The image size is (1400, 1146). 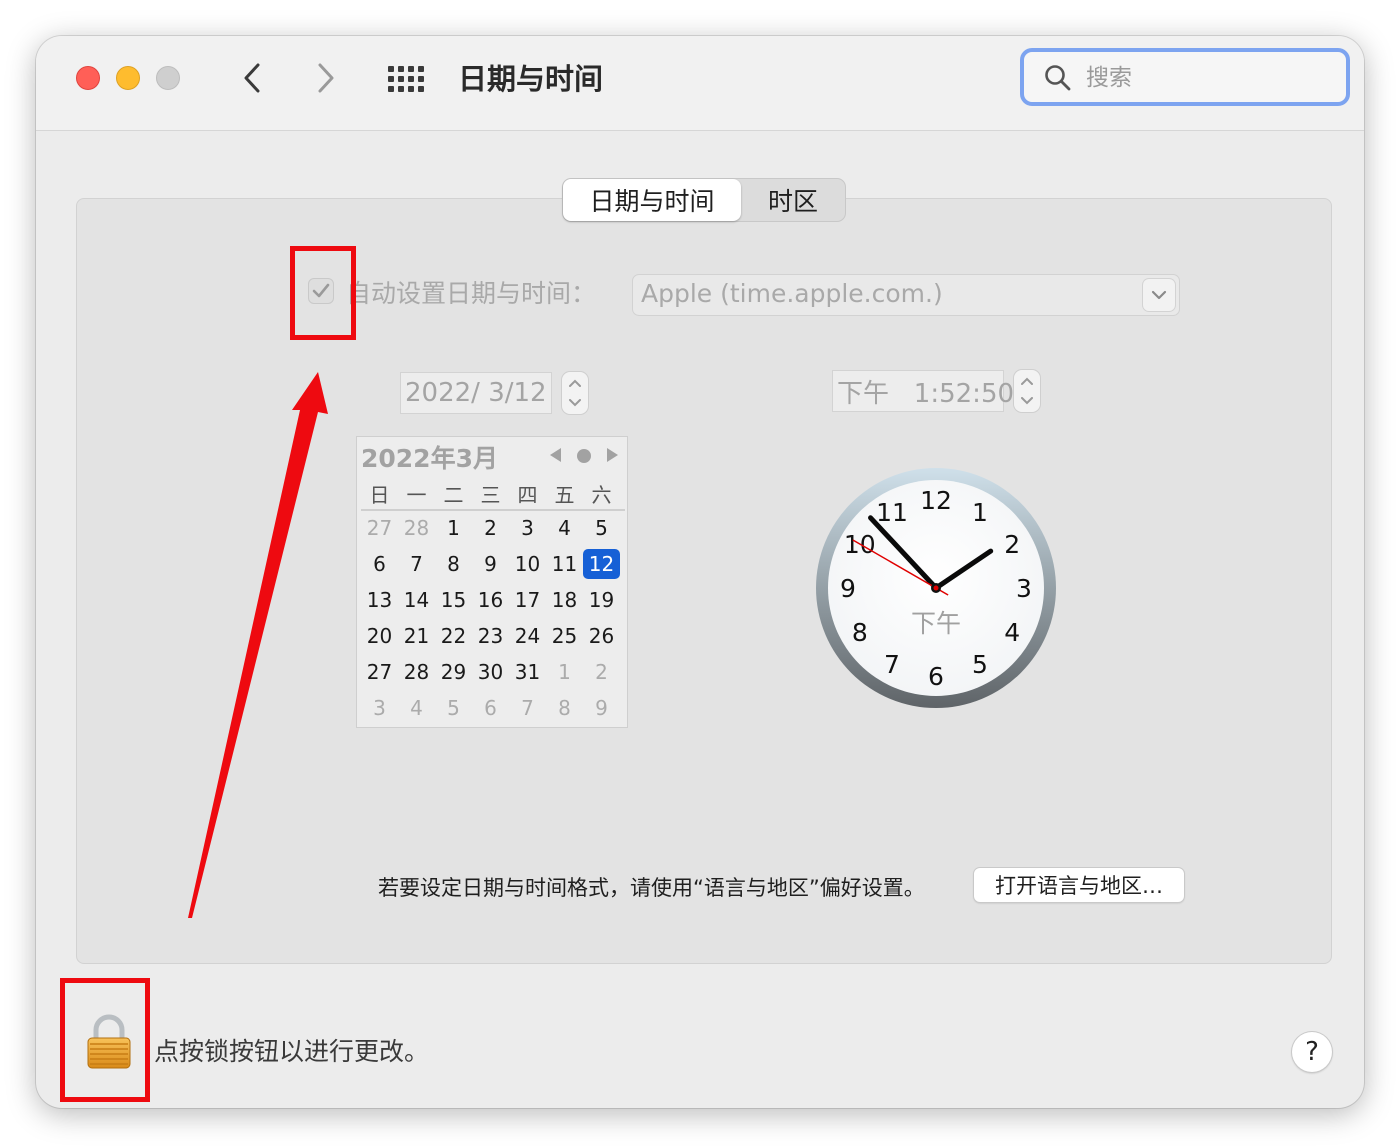 I want to click on clock-center-dot, so click(x=936, y=588).